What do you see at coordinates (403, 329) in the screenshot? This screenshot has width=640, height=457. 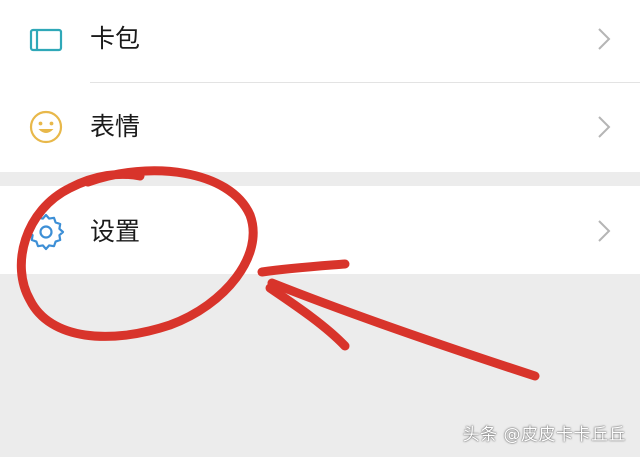 I see `hand-drawn-arrow-shaft` at bounding box center [403, 329].